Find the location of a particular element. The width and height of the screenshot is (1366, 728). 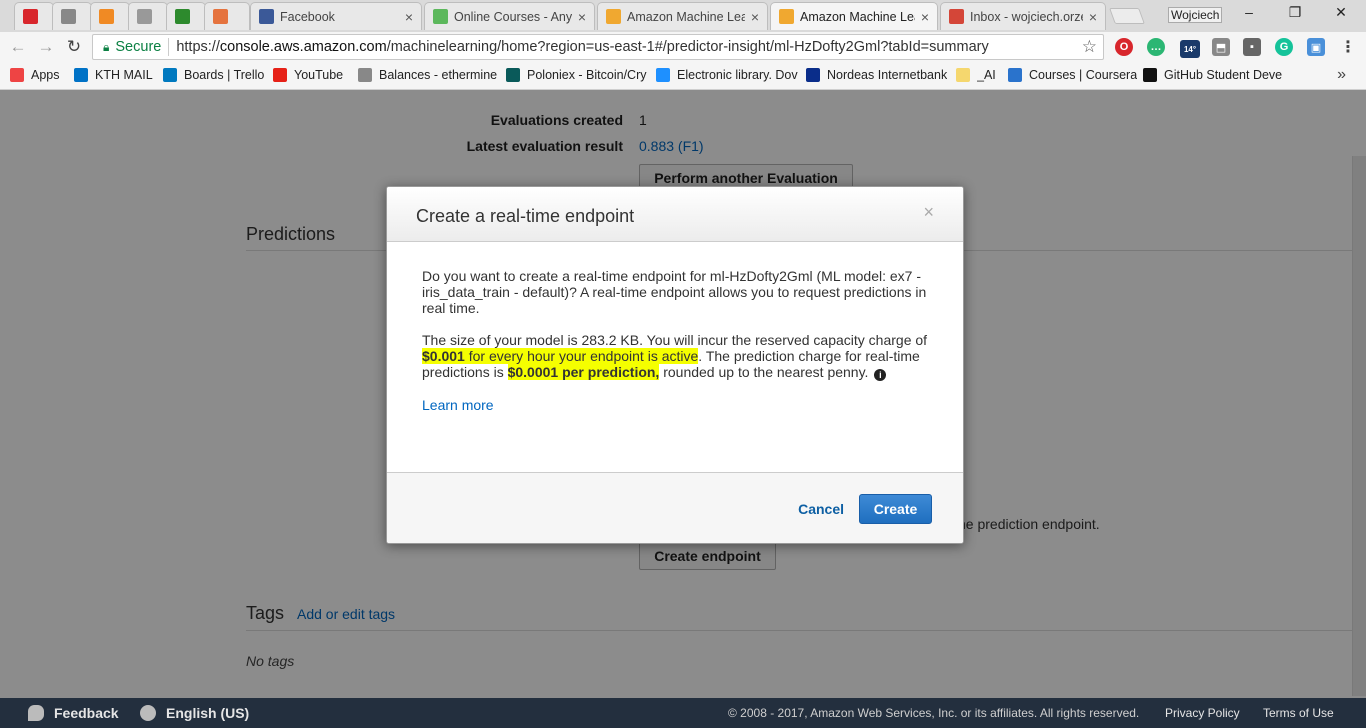

privacy-policy-link: Privacy Policy is located at coordinates (1202, 713).